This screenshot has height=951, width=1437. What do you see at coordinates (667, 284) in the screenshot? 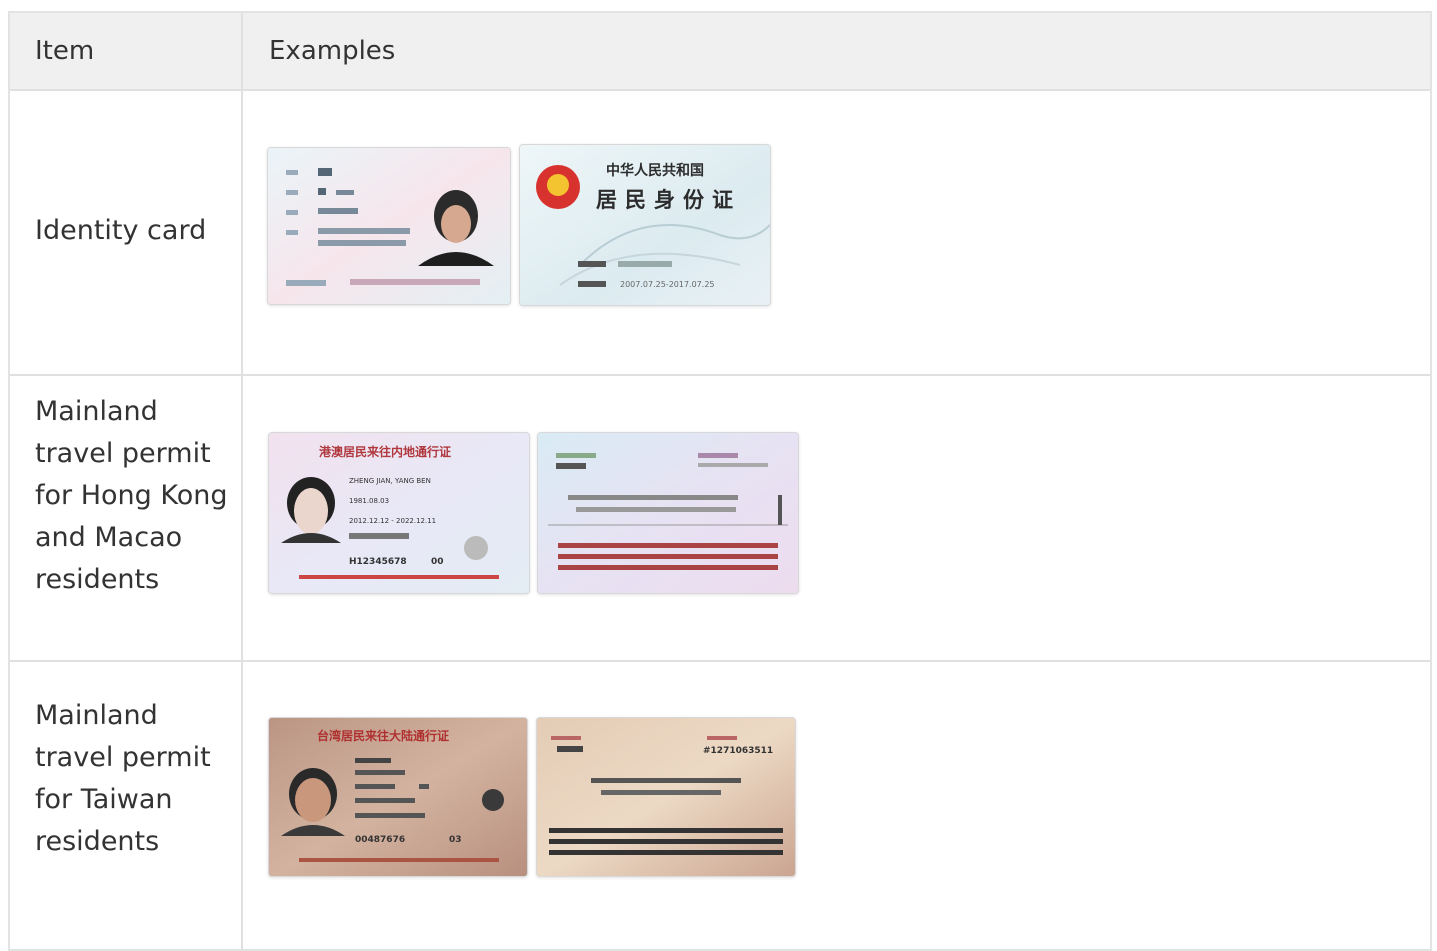
I see `svg-text: 2007.07.25-2017.07.25` at bounding box center [667, 284].